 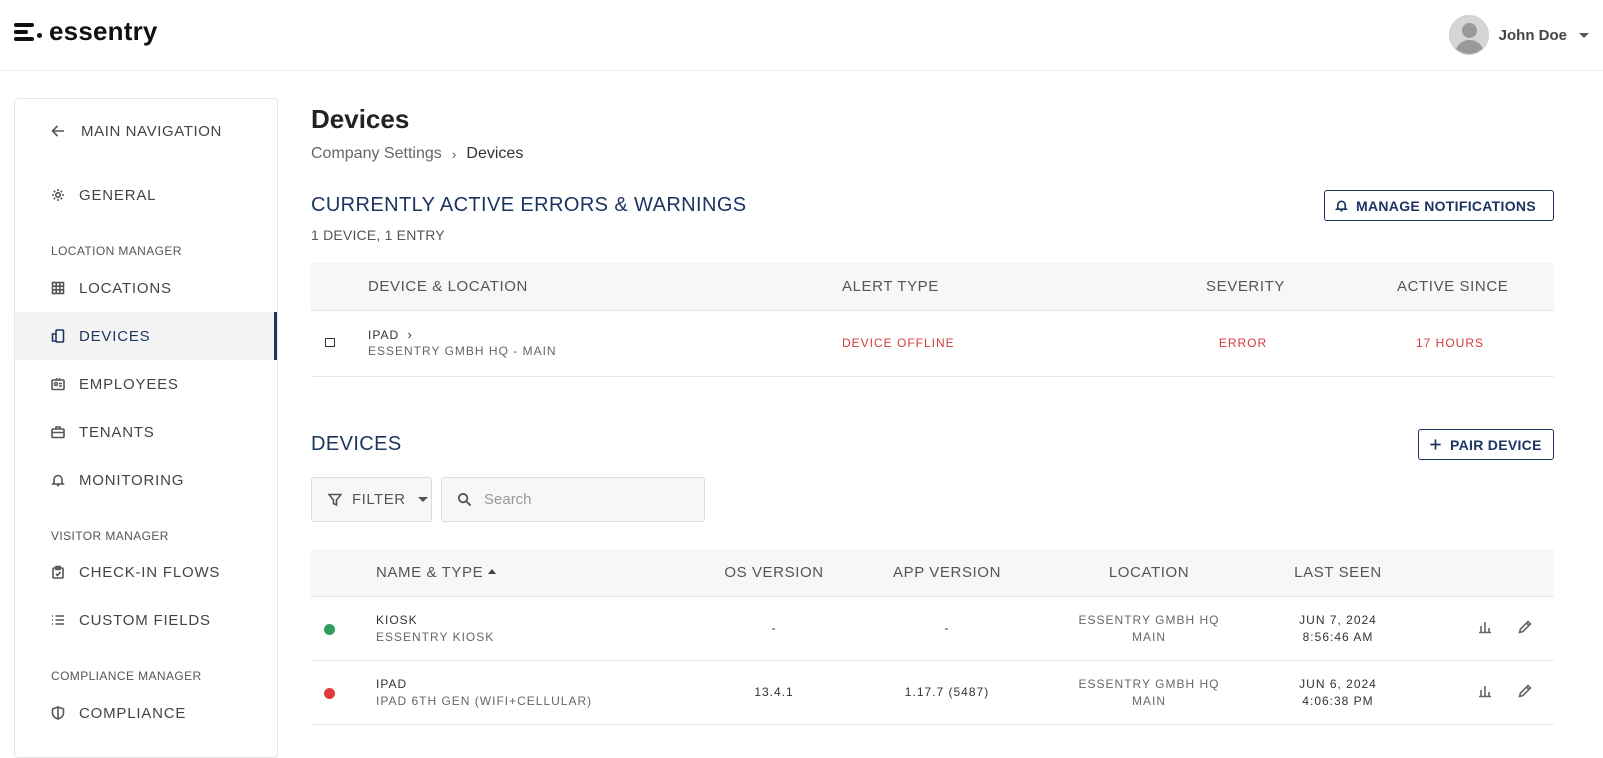 What do you see at coordinates (1532, 35) in the screenshot?
I see `user-name: John Doe` at bounding box center [1532, 35].